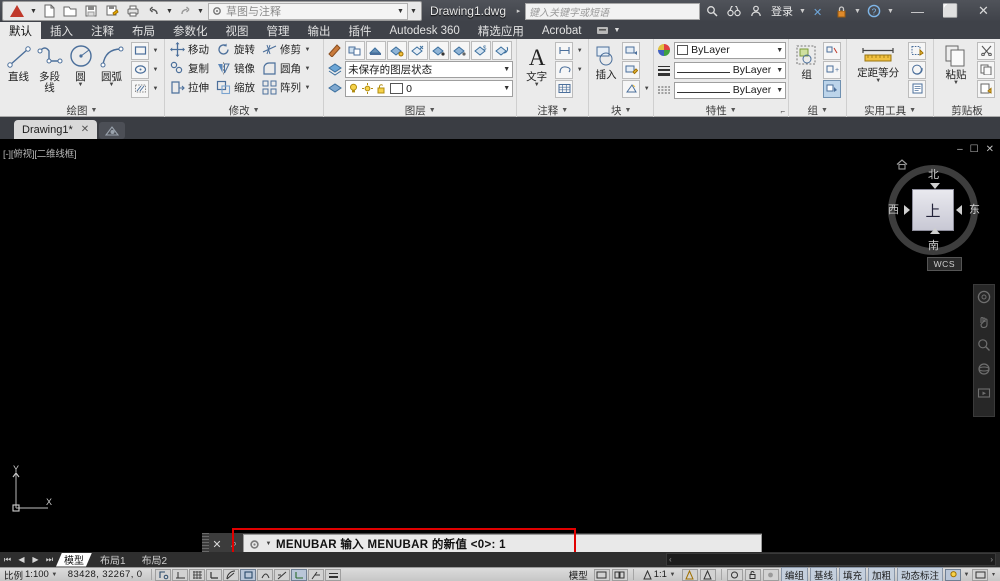 This screenshot has height=581, width=1000. Describe the element at coordinates (986, 50) in the screenshot. I see `tool-cut` at that location.